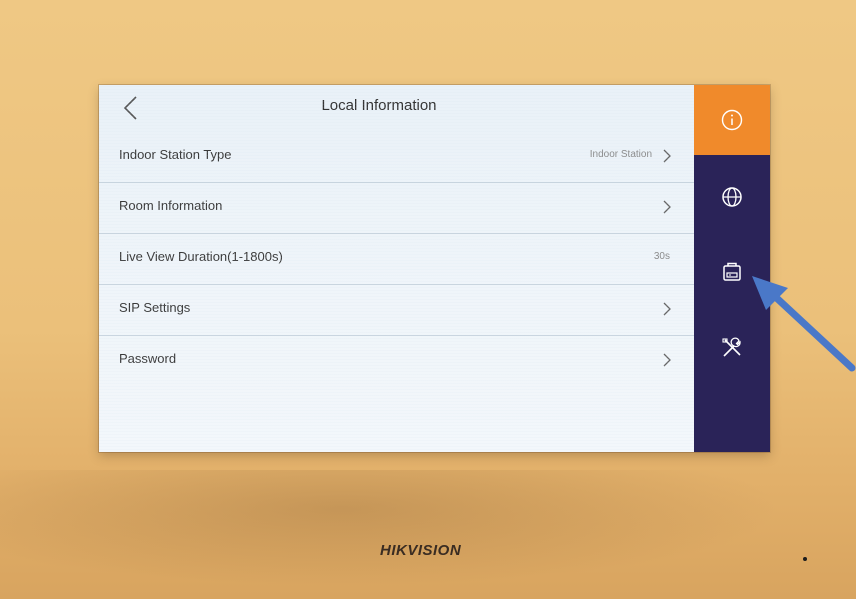  Describe the element at coordinates (171, 205) in the screenshot. I see `row-label: Room Information` at that location.